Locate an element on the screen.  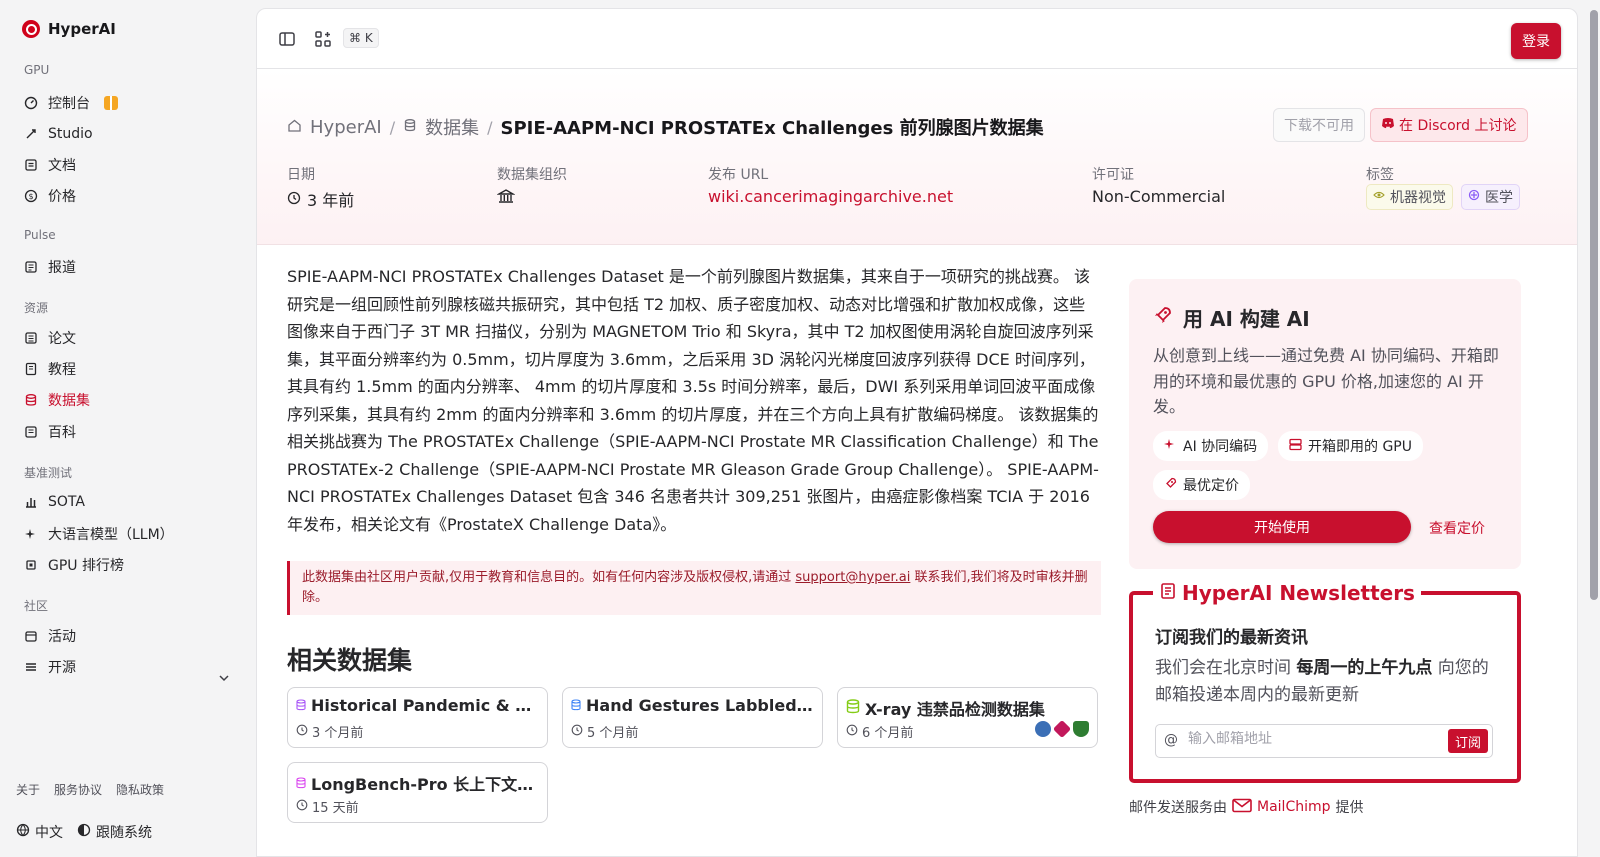
related-dataset-card: X-ray 违禁品检测数据集 6 个月前 is located at coordinates (967, 717).